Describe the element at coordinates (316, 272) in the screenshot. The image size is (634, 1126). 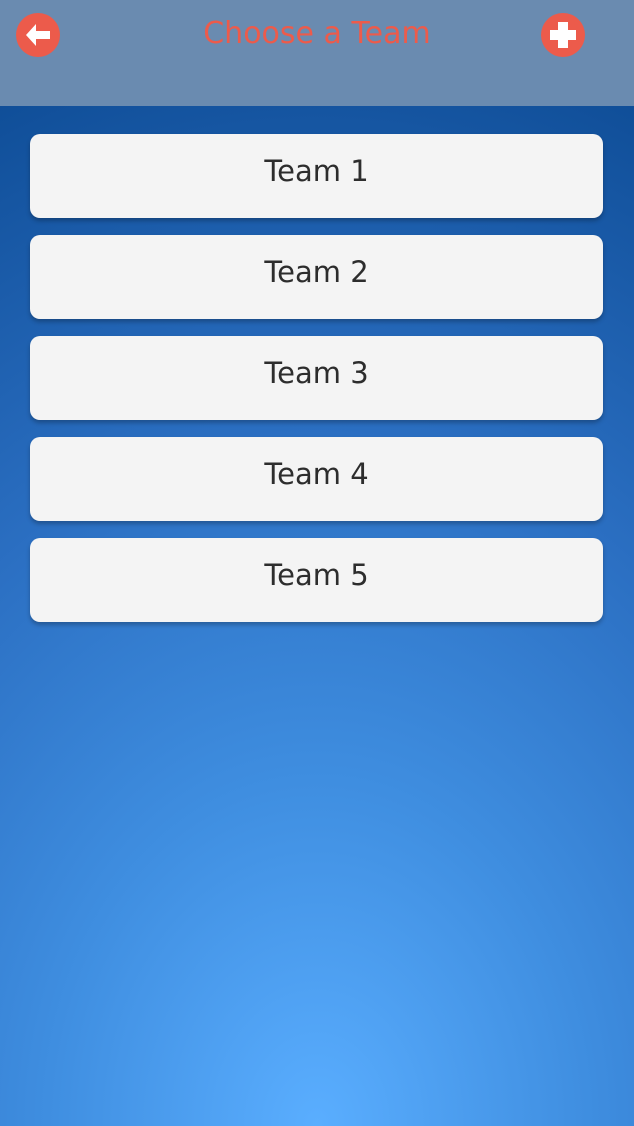
I see `team-label: Team 2` at that location.